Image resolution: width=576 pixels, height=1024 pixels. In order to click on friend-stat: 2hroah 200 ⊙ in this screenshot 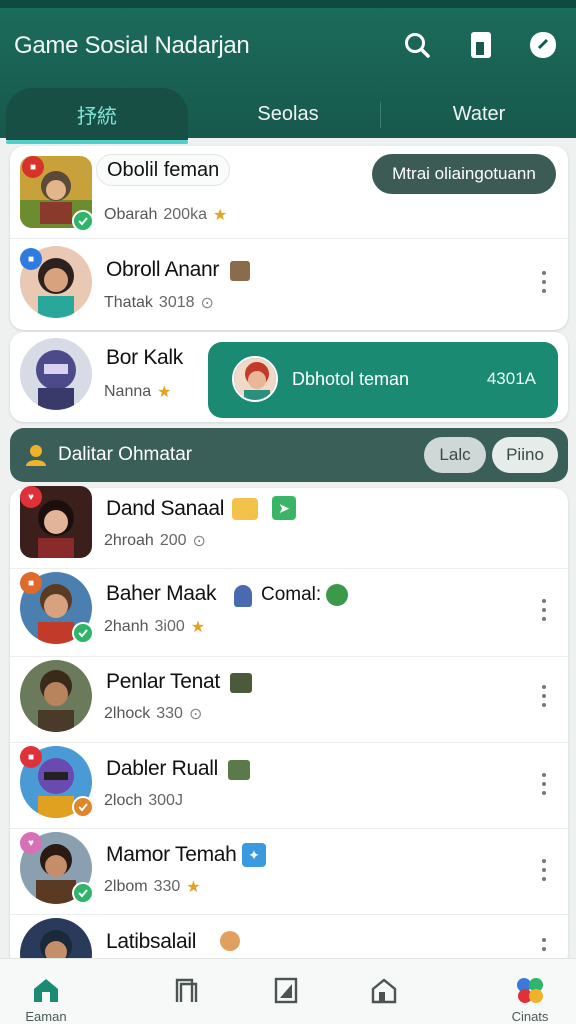, I will do `click(155, 541)`.